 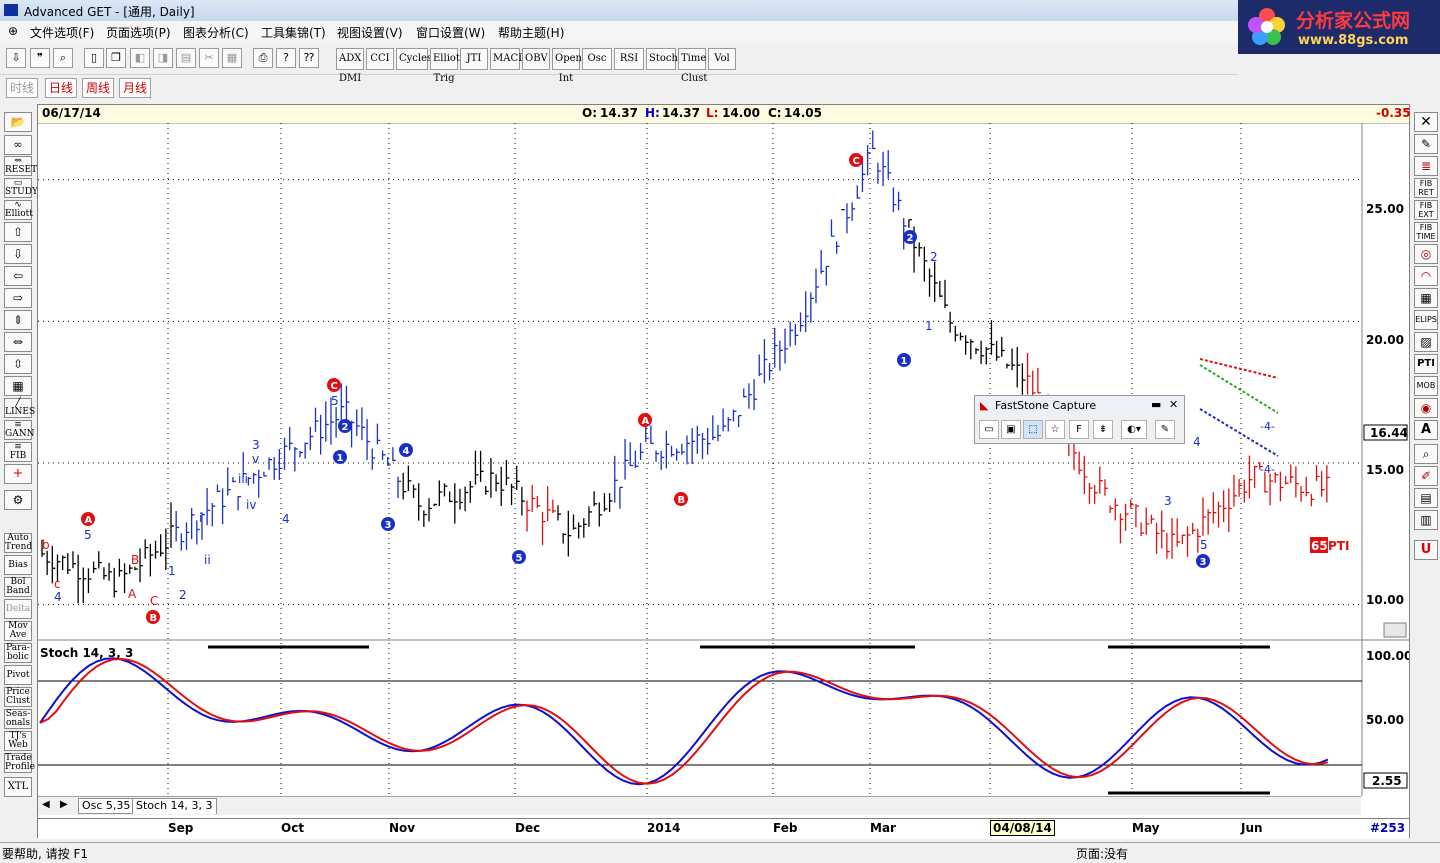 What do you see at coordinates (692, 66) in the screenshot?
I see `time-clust-button: Time Clust` at bounding box center [692, 66].